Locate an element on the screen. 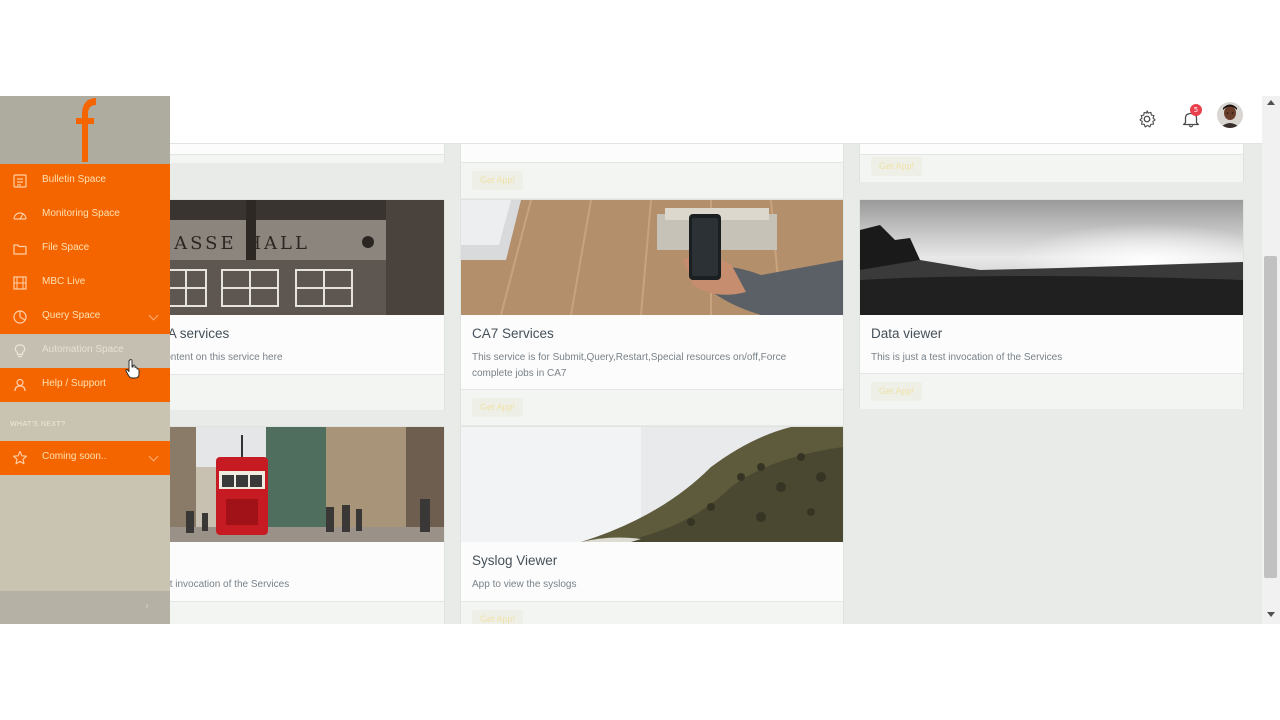 The width and height of the screenshot is (1280, 720). film-icon is located at coordinates (20, 283).